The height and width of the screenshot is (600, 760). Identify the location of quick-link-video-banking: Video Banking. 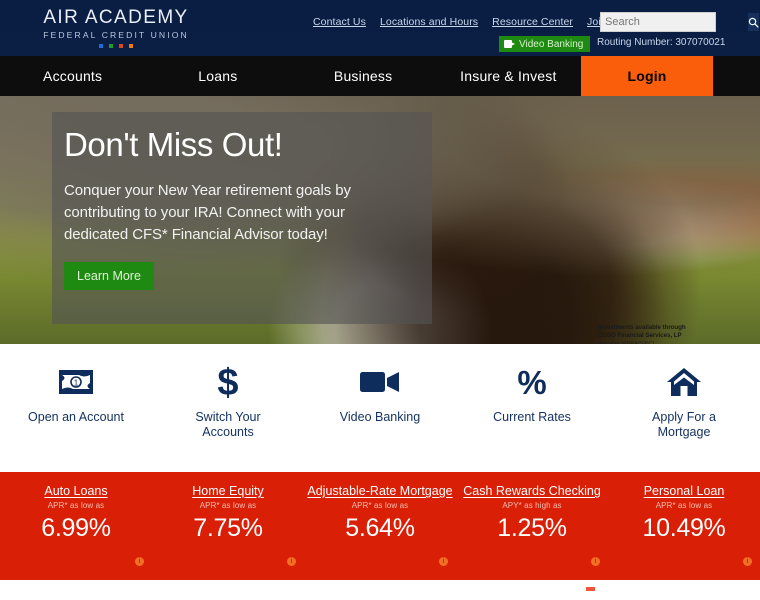
(380, 393).